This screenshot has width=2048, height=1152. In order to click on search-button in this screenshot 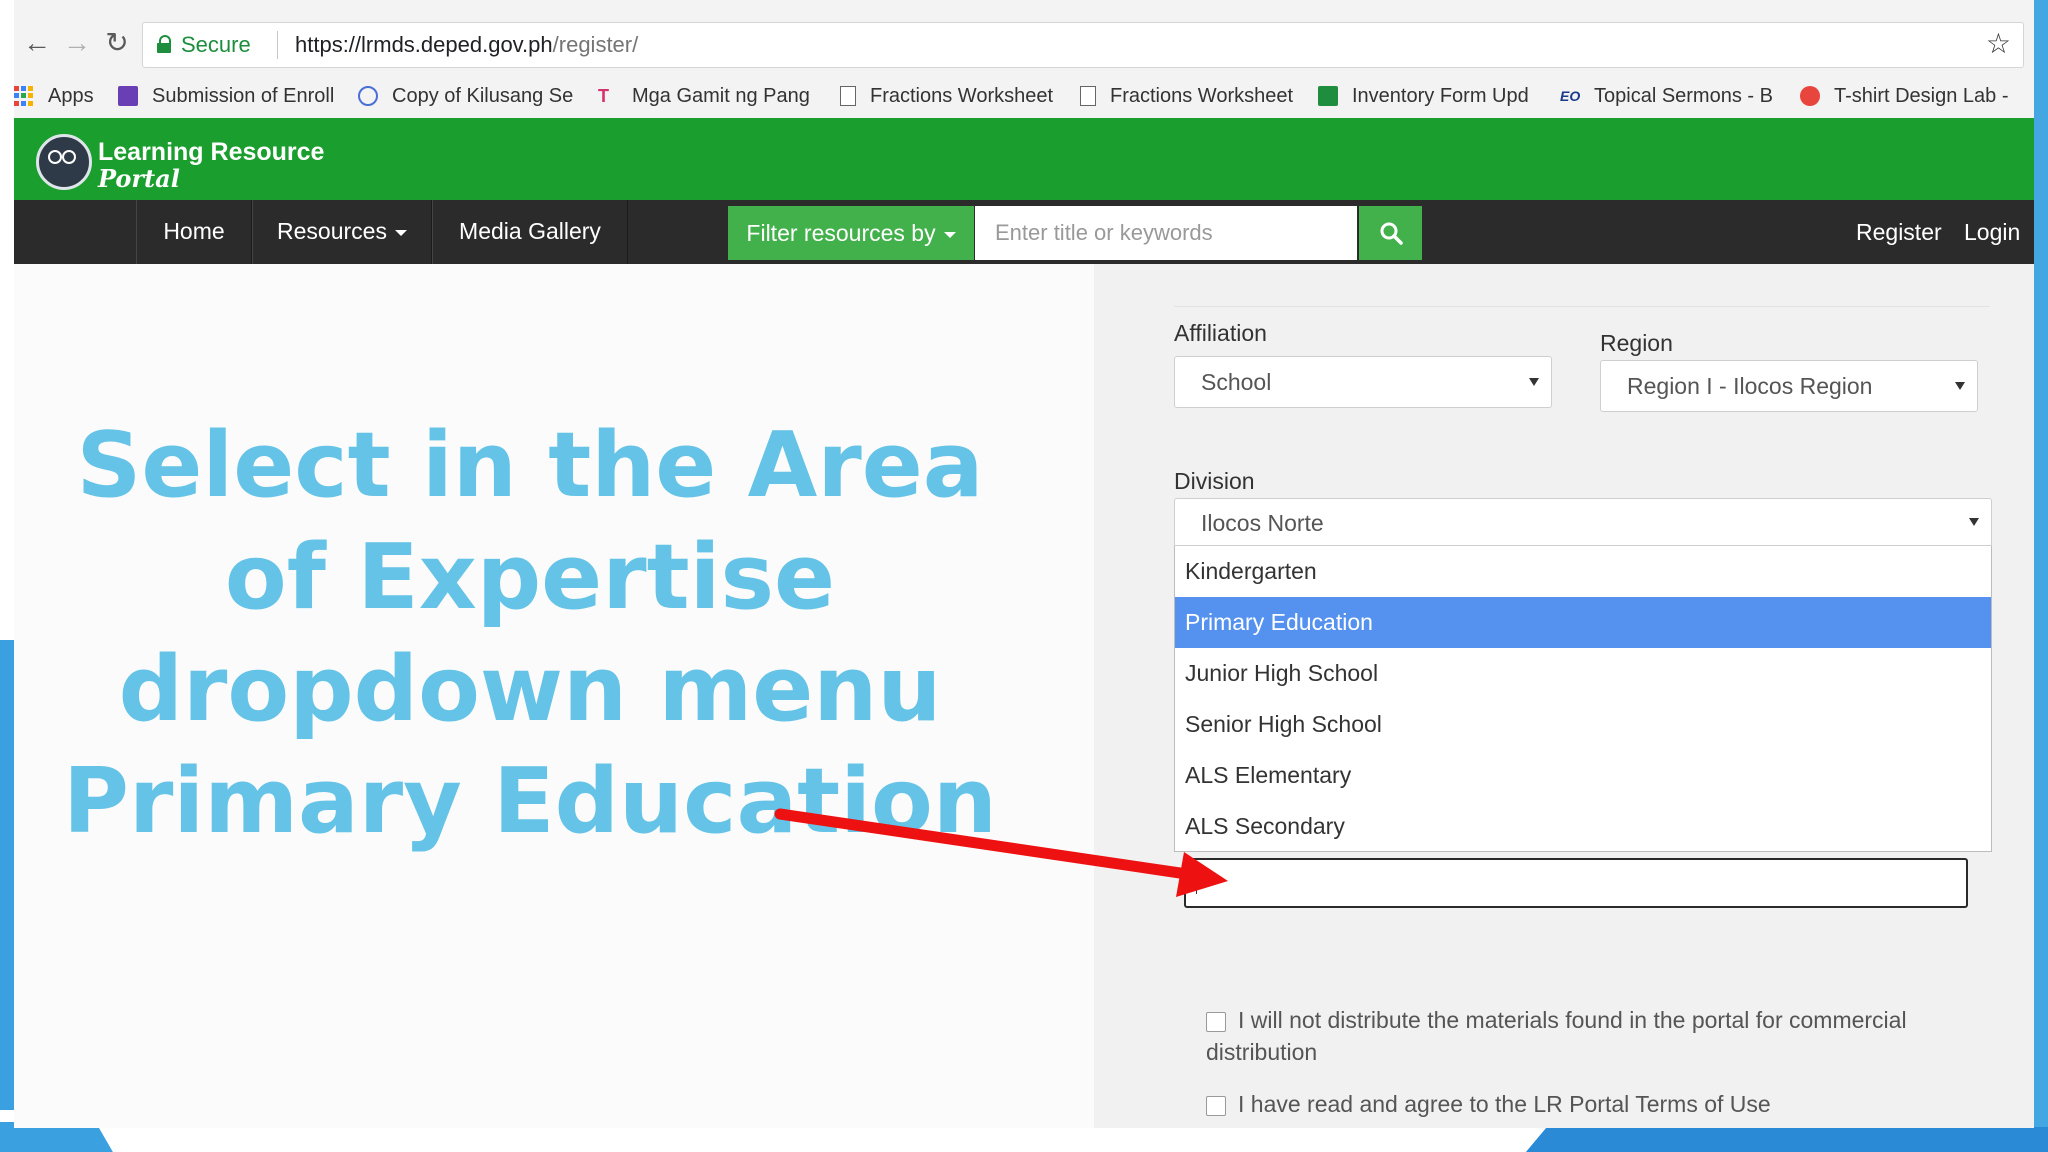, I will do `click(1390, 233)`.